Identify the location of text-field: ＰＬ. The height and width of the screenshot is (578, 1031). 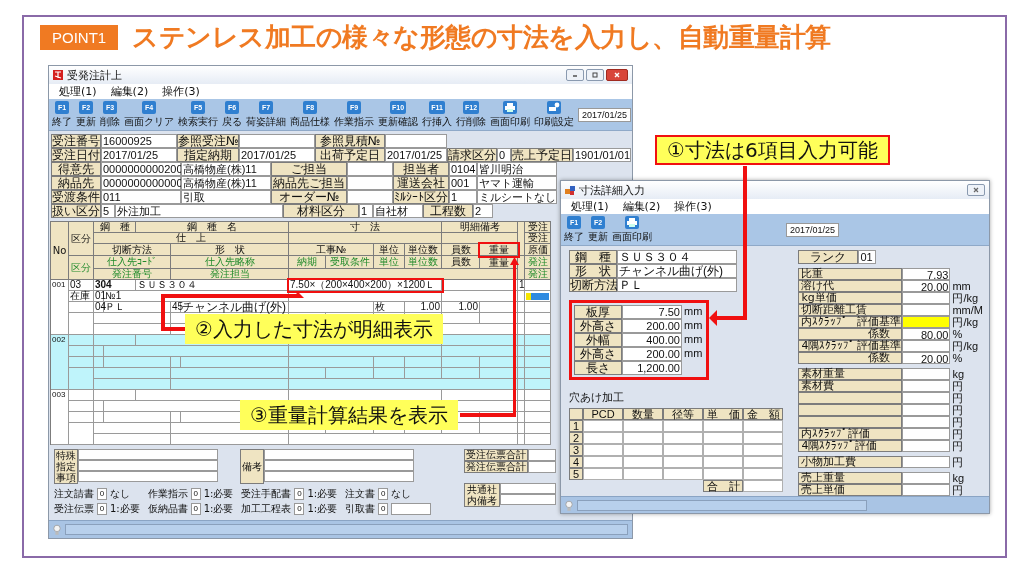
(677, 285).